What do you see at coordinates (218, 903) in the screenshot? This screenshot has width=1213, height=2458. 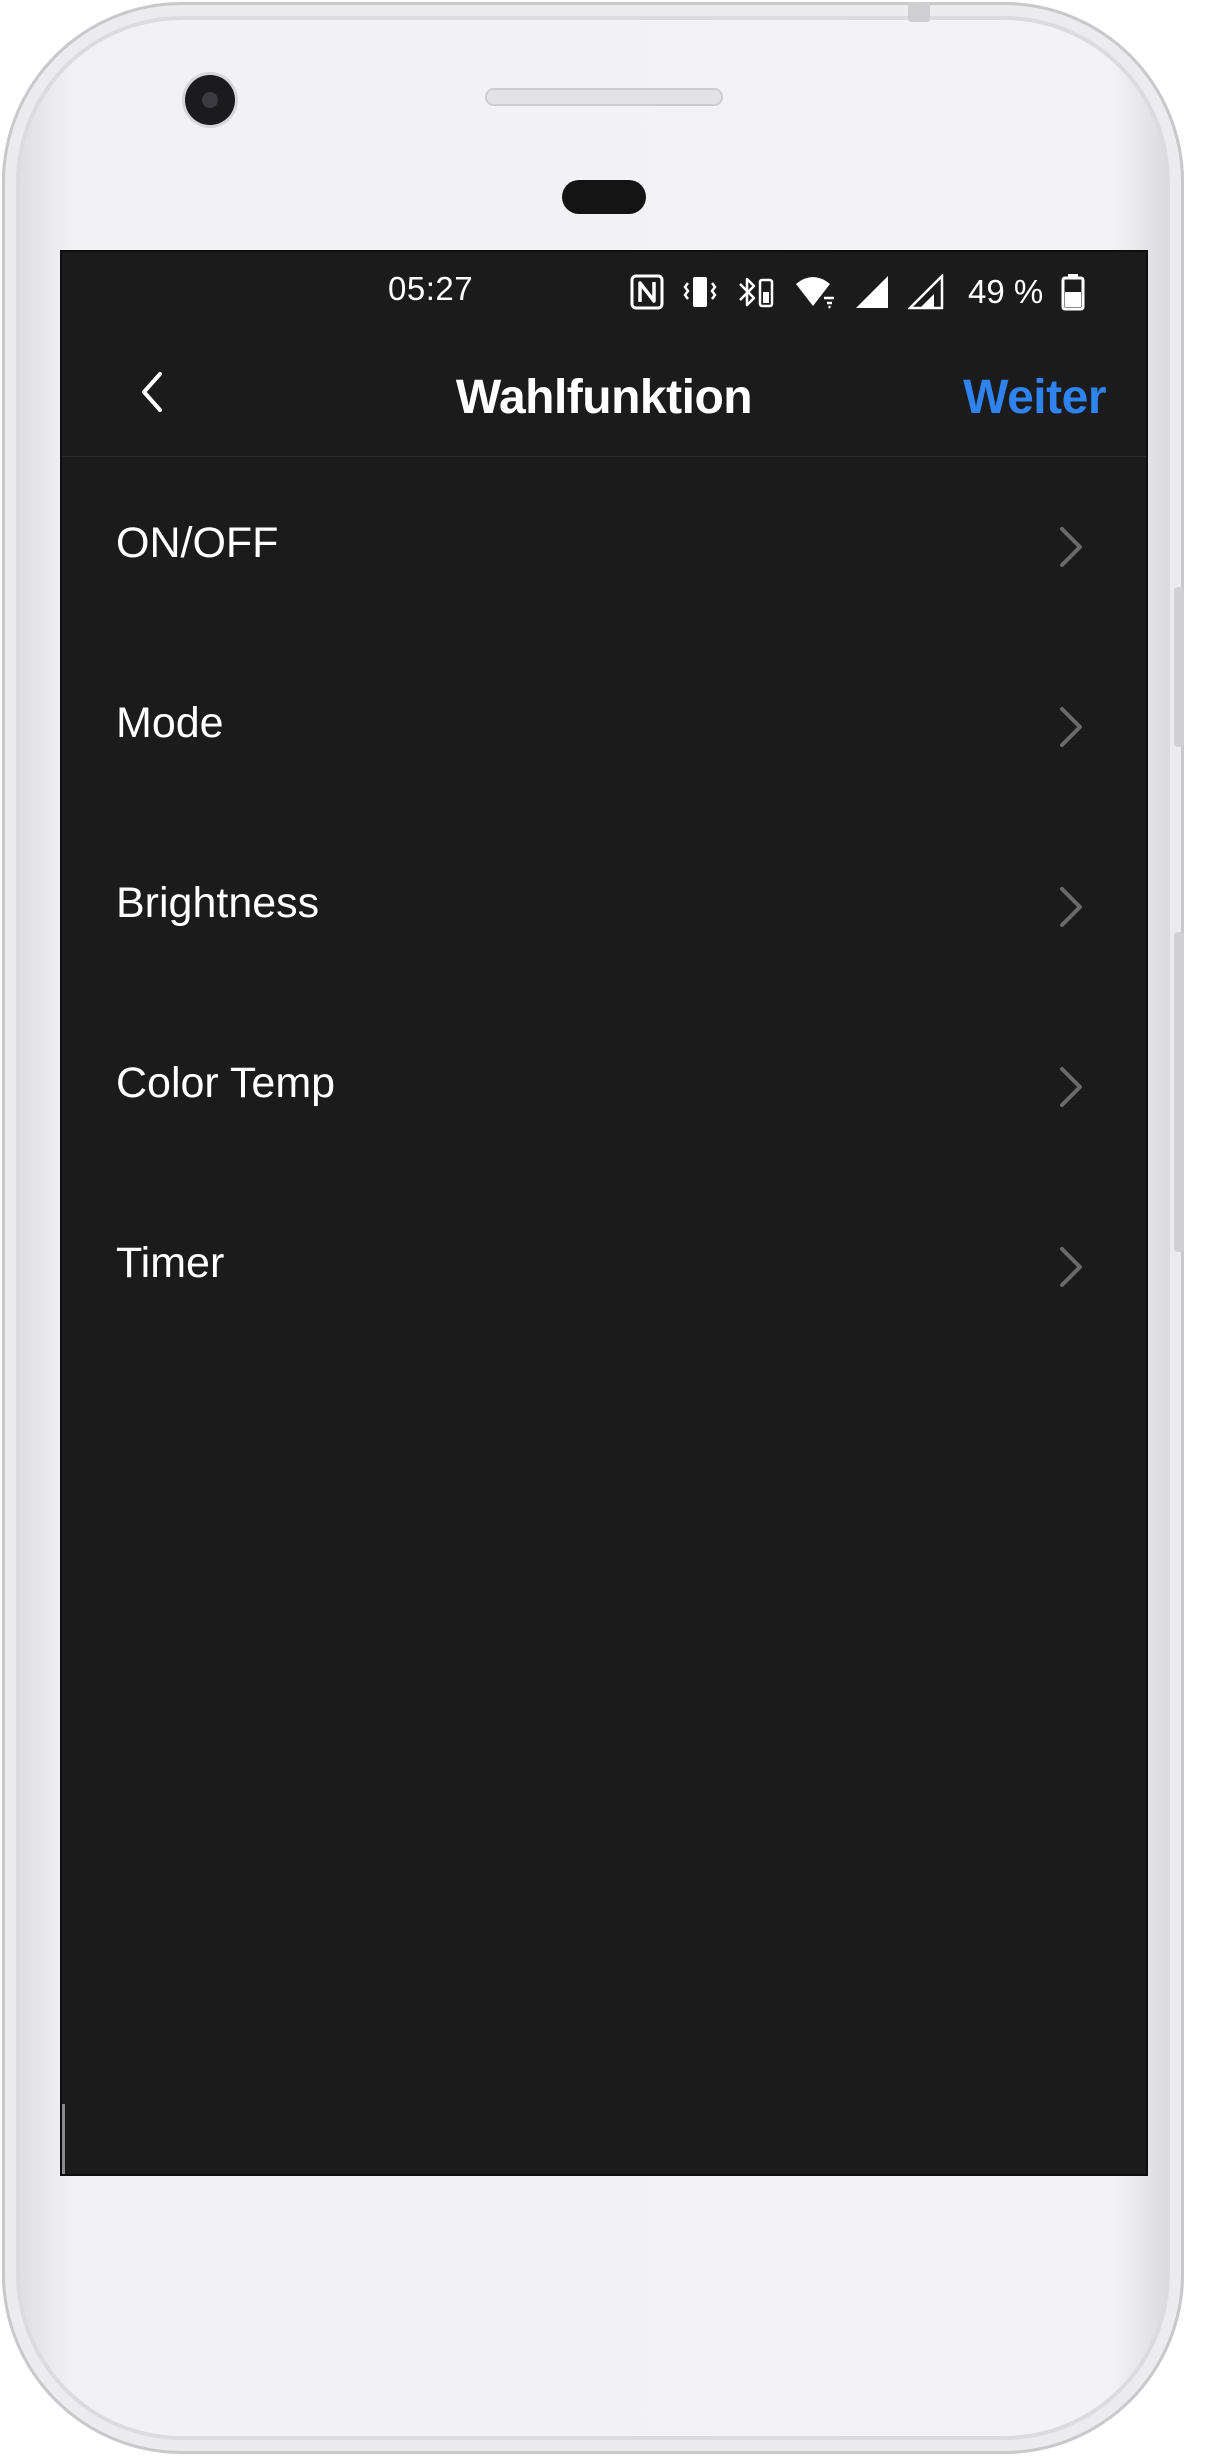 I see `list-item-label: Brightness` at bounding box center [218, 903].